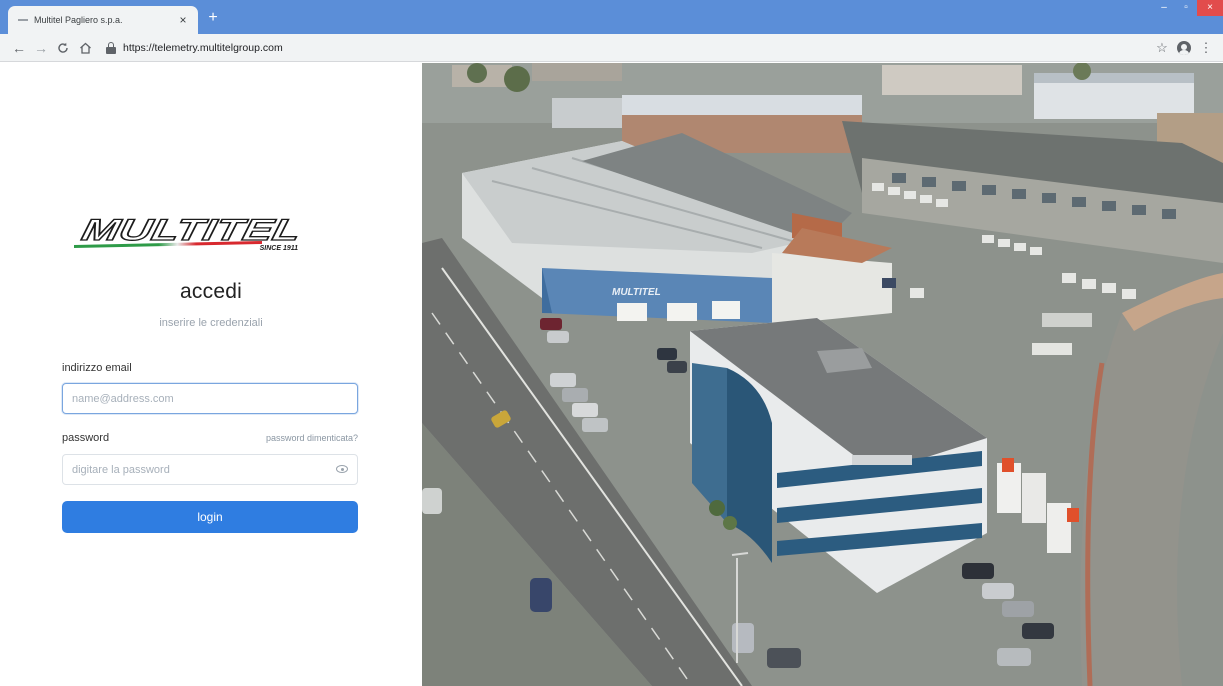 This screenshot has height=686, width=1223. Describe the element at coordinates (111, 47) in the screenshot. I see `lock-icon` at that location.